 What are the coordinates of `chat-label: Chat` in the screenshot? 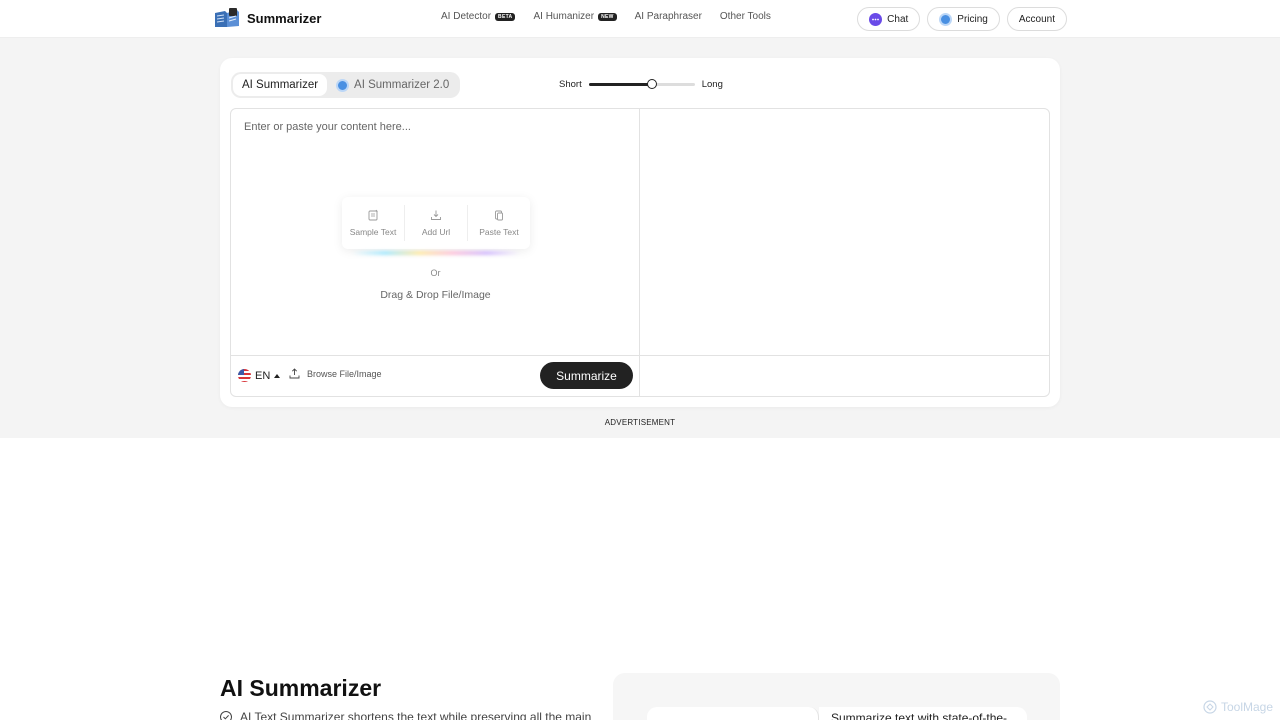 It's located at (898, 19).